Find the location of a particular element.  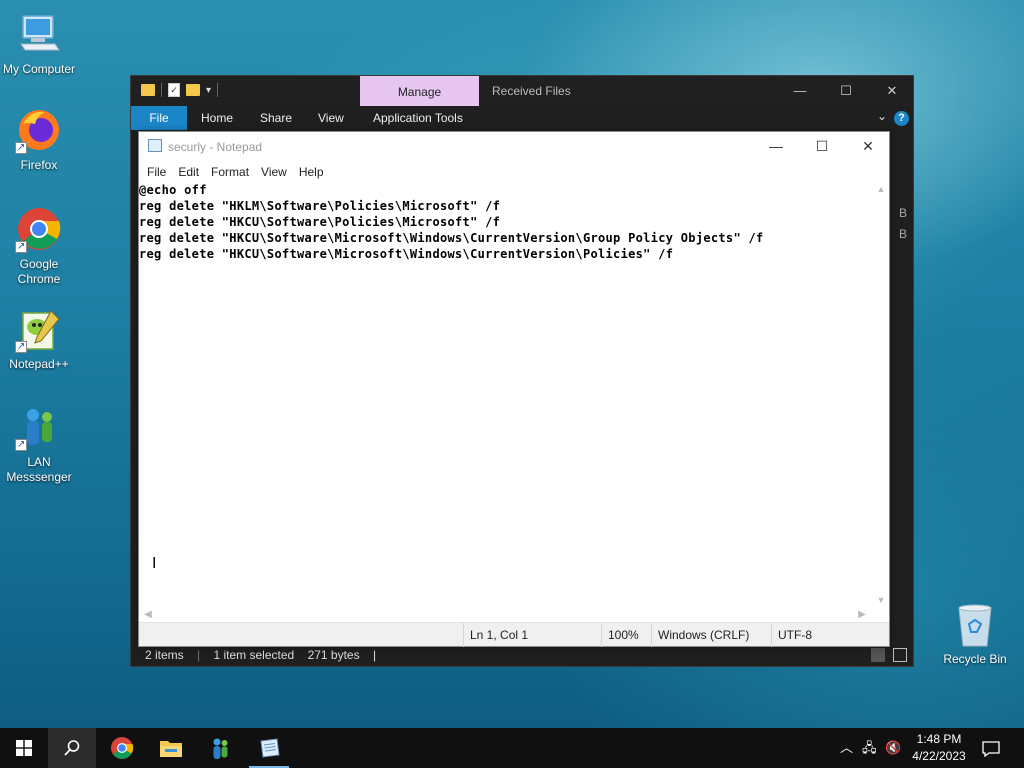

desktop-icon-firefox: Firefox is located at coordinates (40, 139).